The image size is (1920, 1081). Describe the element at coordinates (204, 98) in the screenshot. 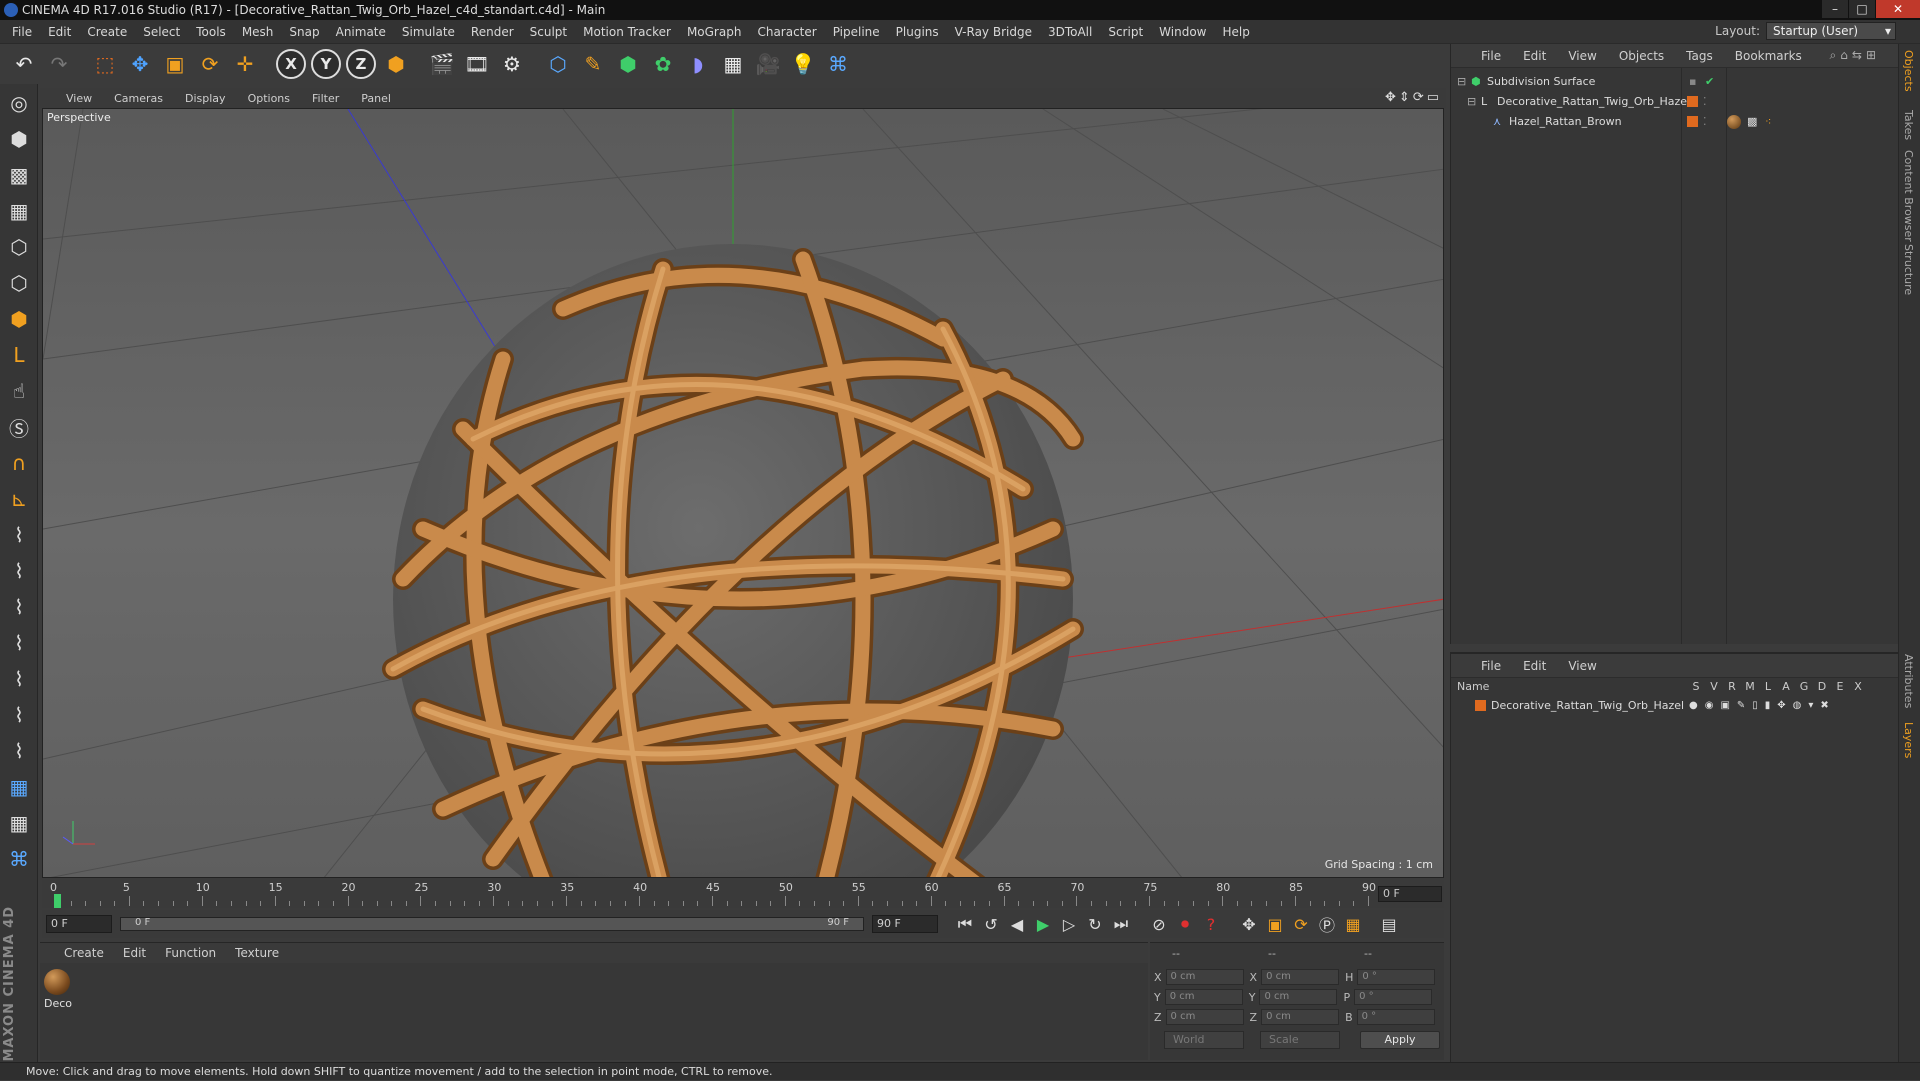

I see `viewport-menu-display: Display` at that location.